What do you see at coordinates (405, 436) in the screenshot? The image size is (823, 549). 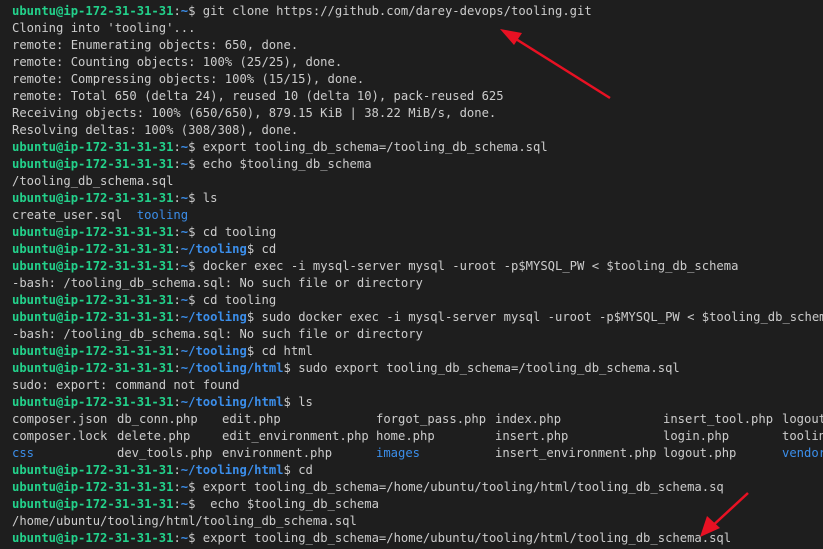 I see `file-entry: home.php` at bounding box center [405, 436].